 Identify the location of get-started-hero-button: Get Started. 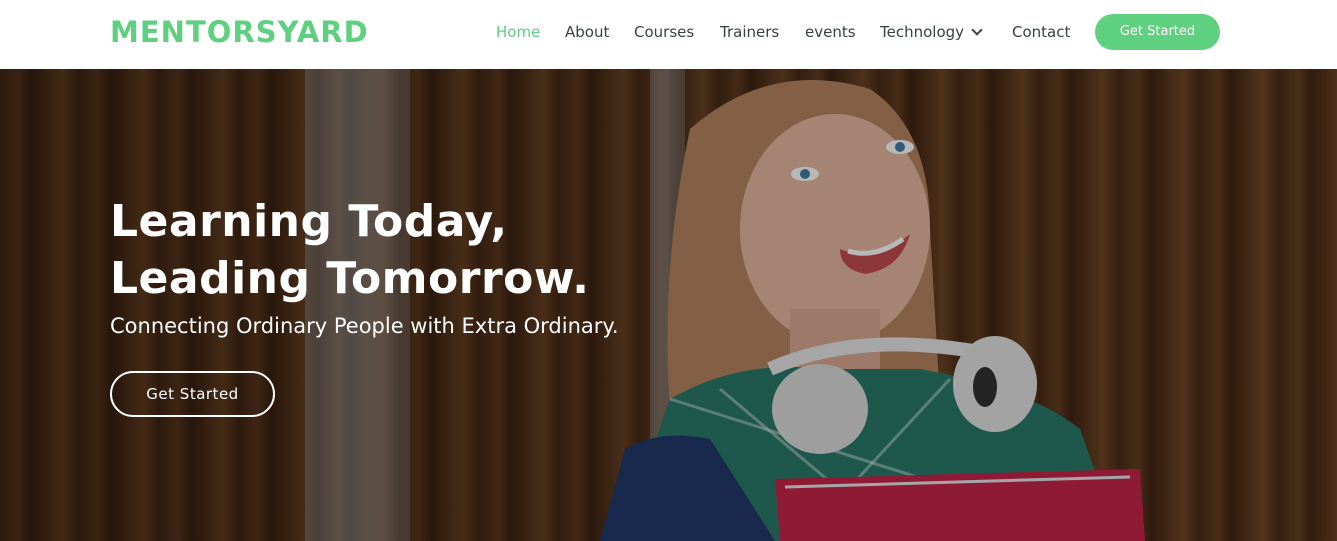
(192, 394).